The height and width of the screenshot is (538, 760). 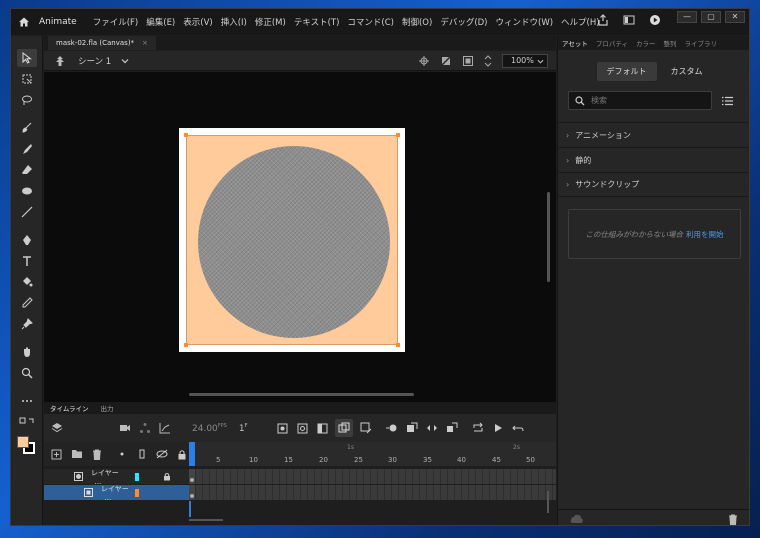 What do you see at coordinates (27, 303) in the screenshot?
I see `eyedropper-icon` at bounding box center [27, 303].